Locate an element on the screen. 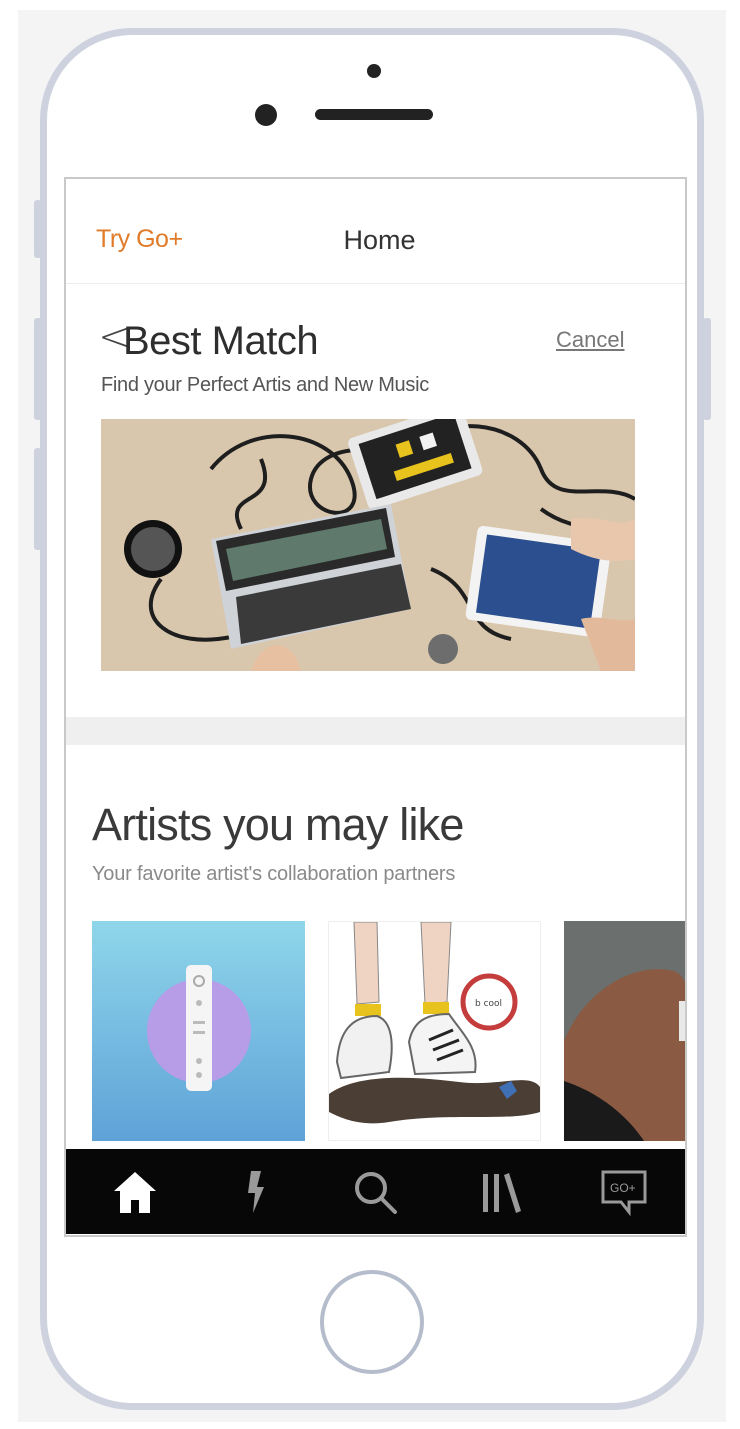  page-title: Home is located at coordinates (379, 240).